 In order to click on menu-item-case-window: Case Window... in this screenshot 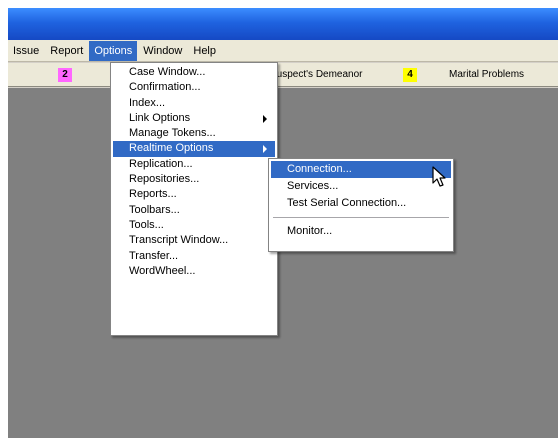, I will do `click(194, 72)`.